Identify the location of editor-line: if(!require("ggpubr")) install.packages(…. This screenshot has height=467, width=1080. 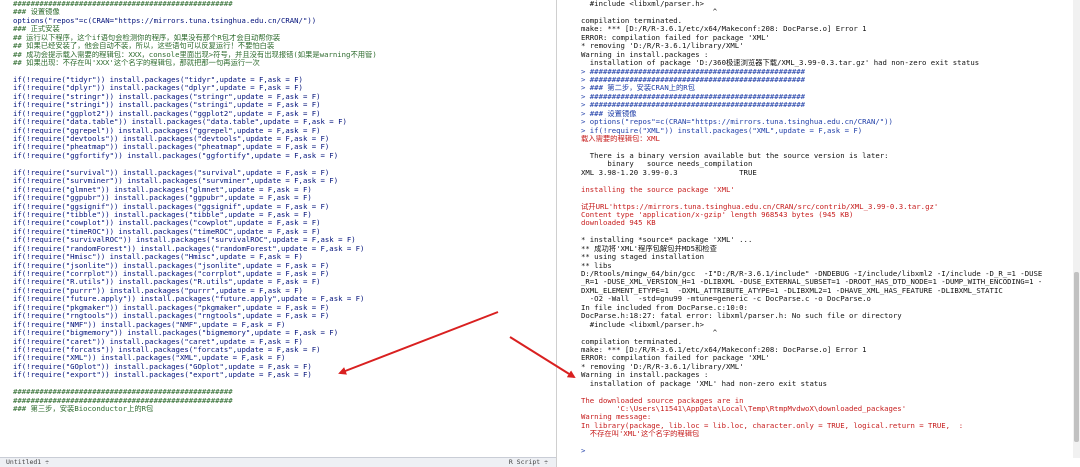
(278, 198).